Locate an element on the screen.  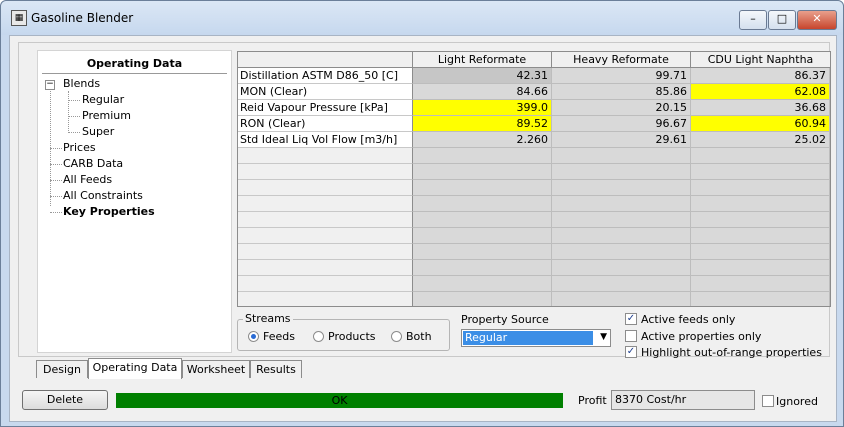
highlight-out-of-range-label: Highlight out-of-range properties is located at coordinates (731, 352).